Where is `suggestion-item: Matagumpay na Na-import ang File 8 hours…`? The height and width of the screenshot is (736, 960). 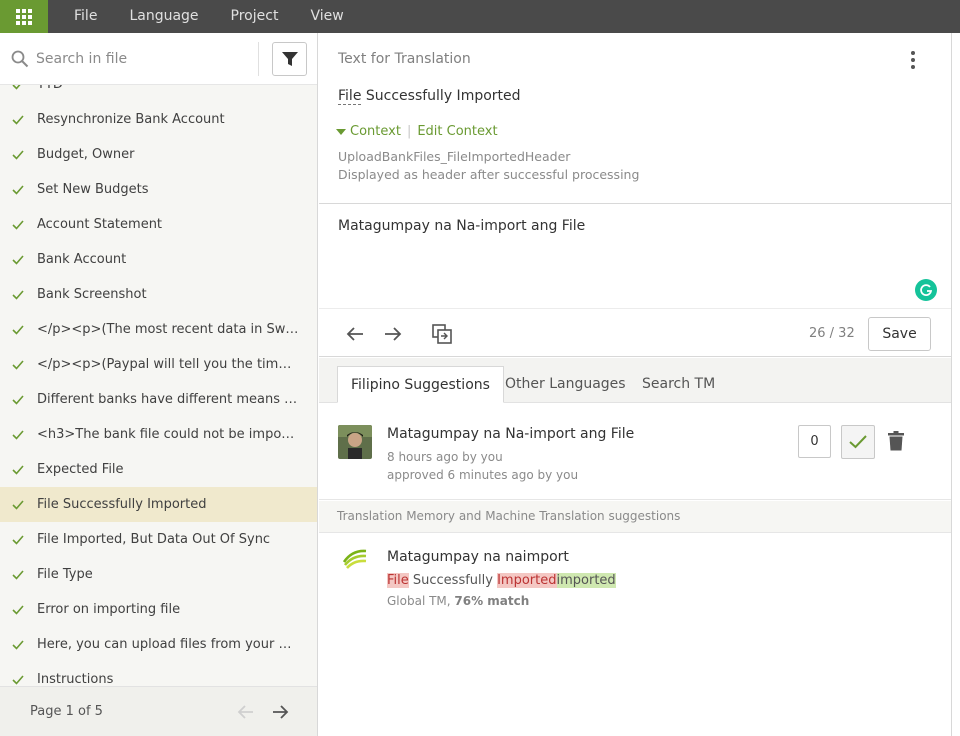 suggestion-item: Matagumpay na Na-import ang File 8 hours… is located at coordinates (635, 451).